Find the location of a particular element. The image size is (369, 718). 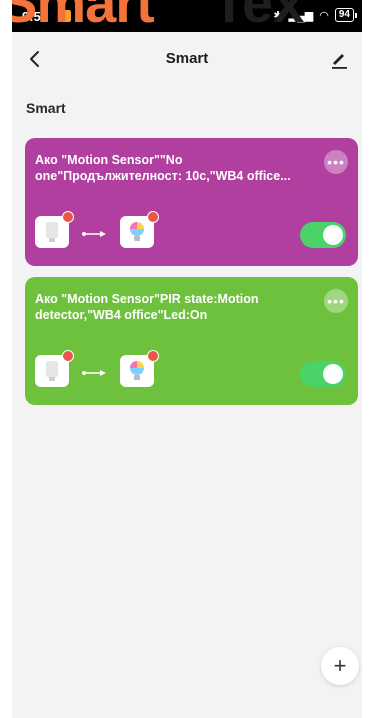

add-scene-button: + is located at coordinates (340, 666).